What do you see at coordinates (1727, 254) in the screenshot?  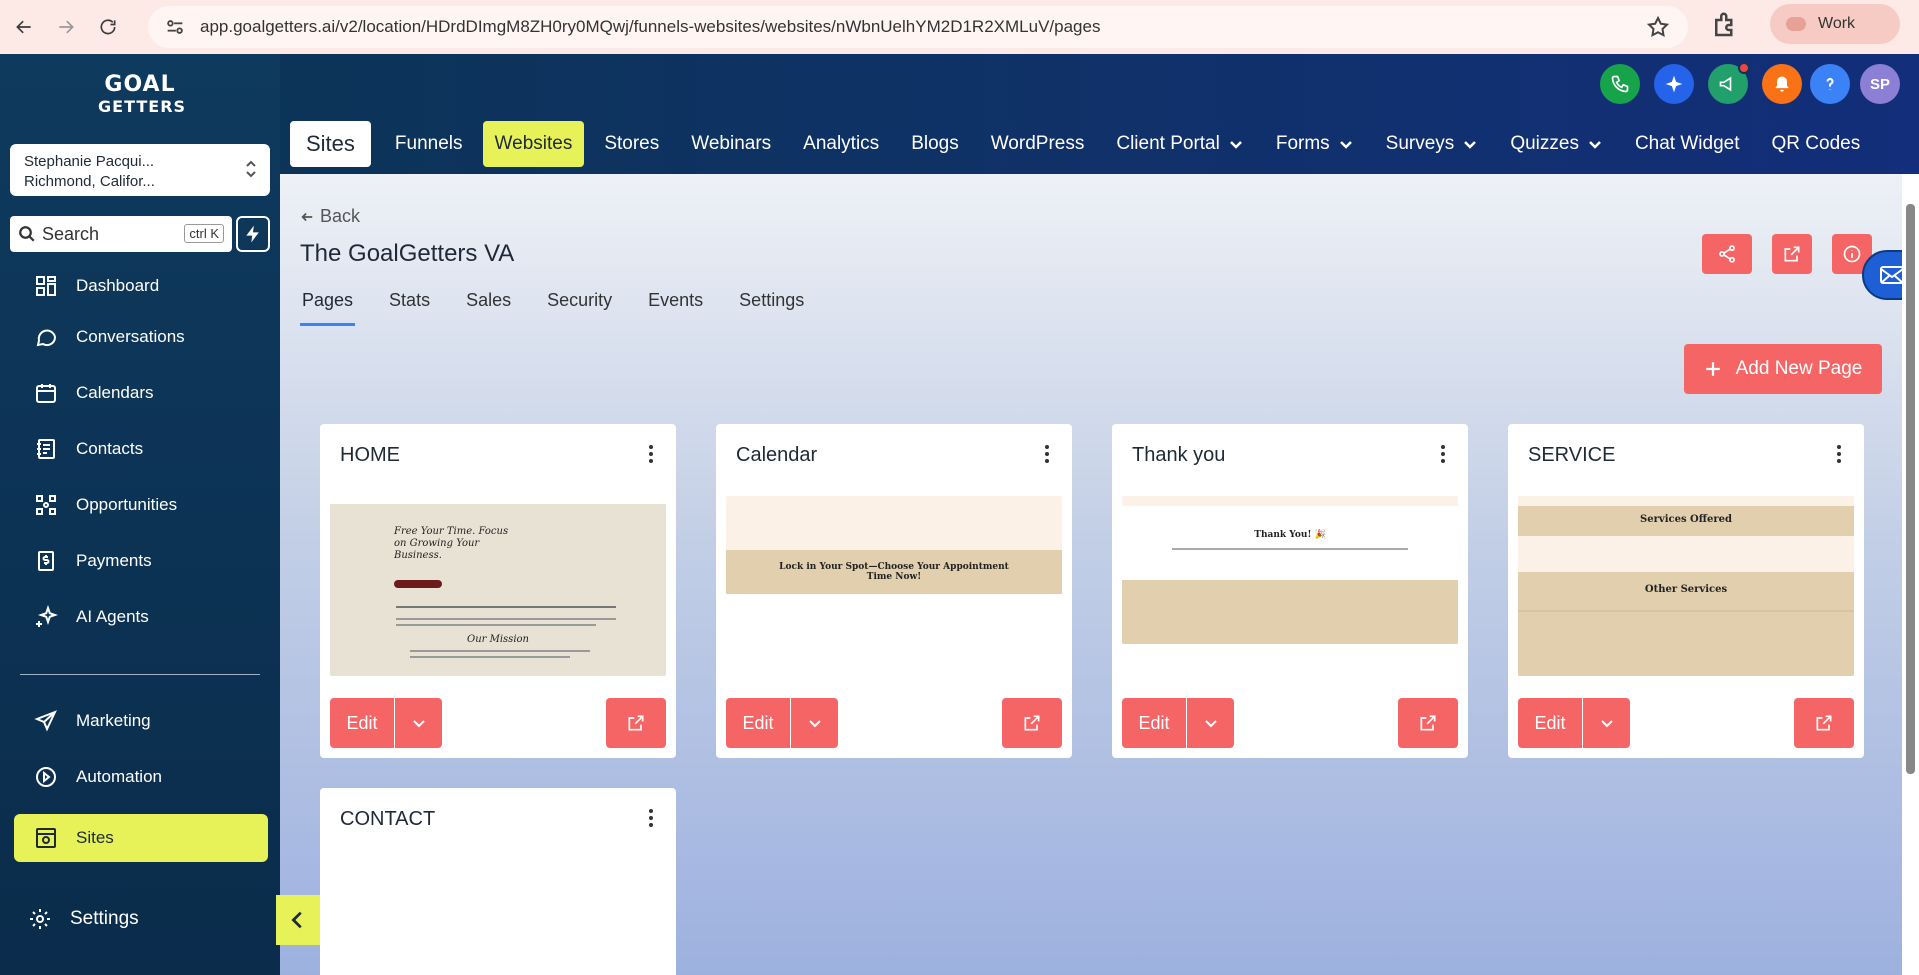 I see `share-button` at bounding box center [1727, 254].